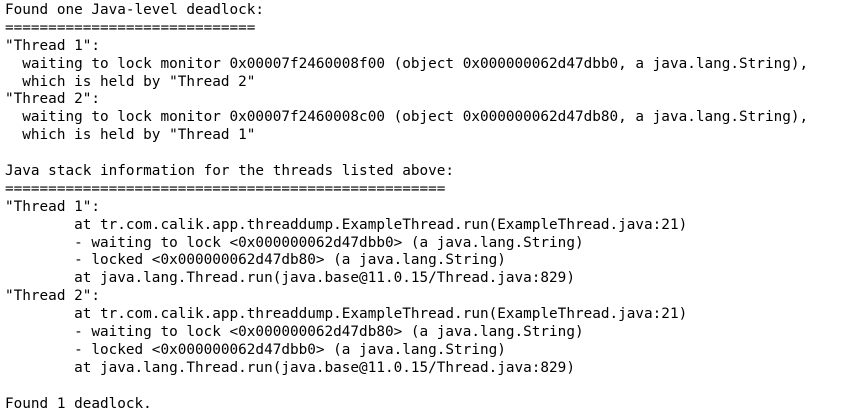 This screenshot has height=418, width=863. I want to click on terminal-line: which is held by "Thread 2", so click(130, 81).